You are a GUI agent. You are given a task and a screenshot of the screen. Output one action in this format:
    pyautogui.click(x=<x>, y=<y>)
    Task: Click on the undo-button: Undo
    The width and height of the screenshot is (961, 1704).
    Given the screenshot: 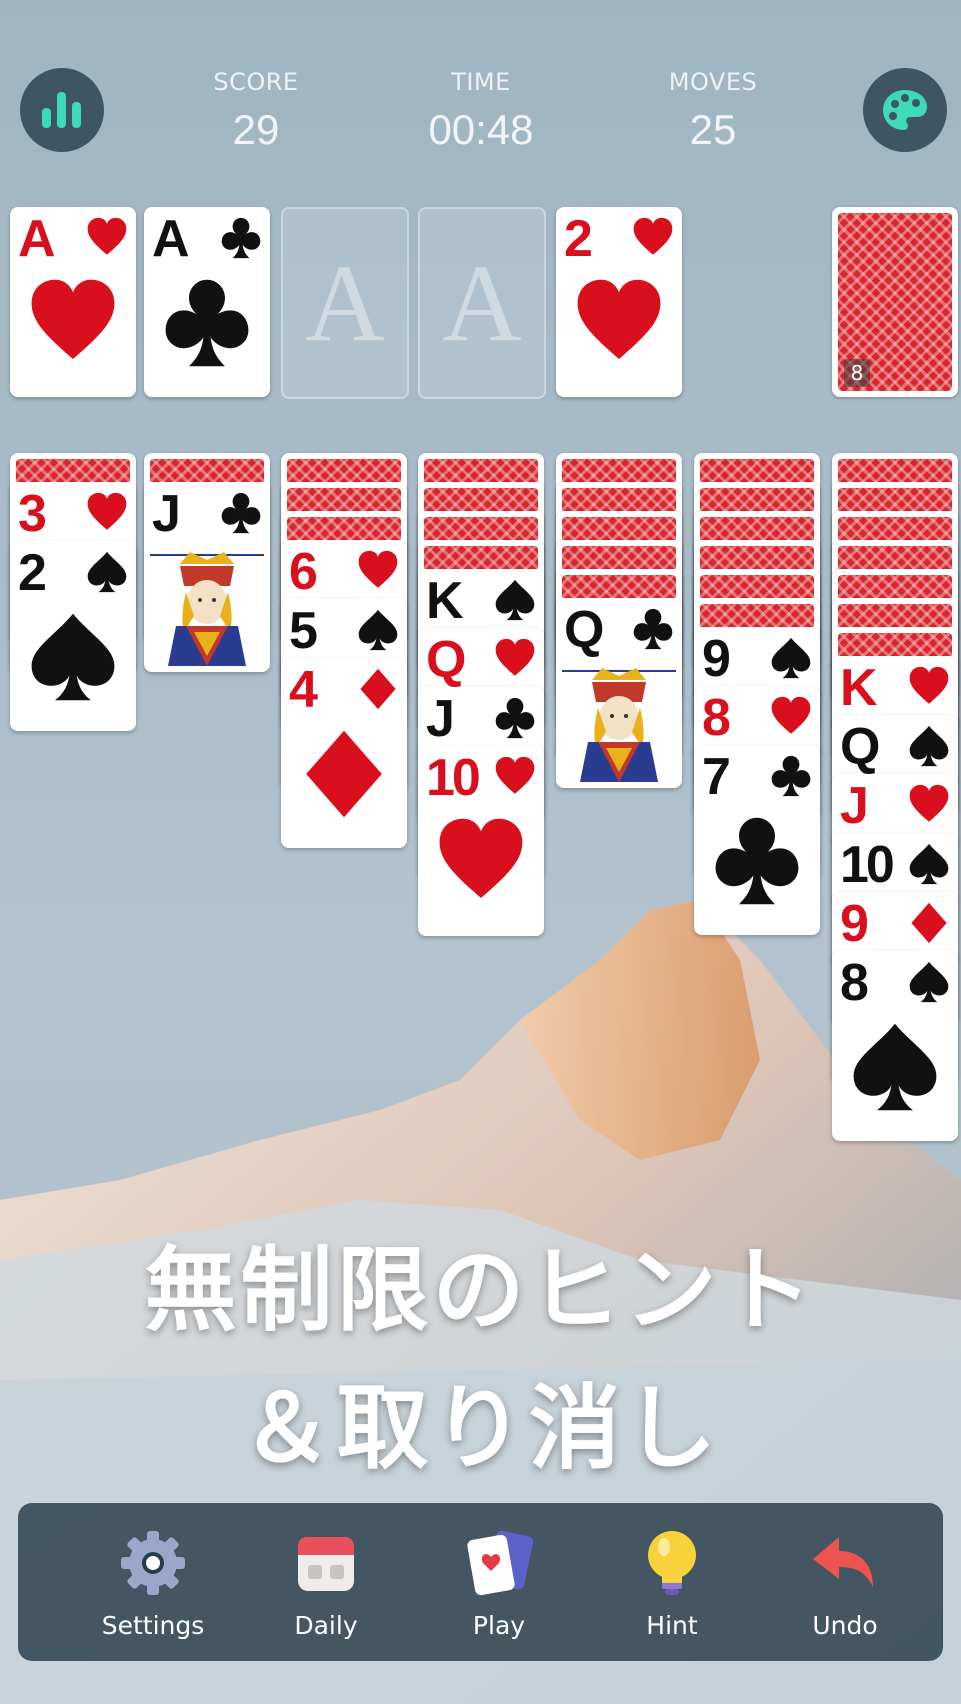 What is the action you would take?
    pyautogui.click(x=845, y=1583)
    